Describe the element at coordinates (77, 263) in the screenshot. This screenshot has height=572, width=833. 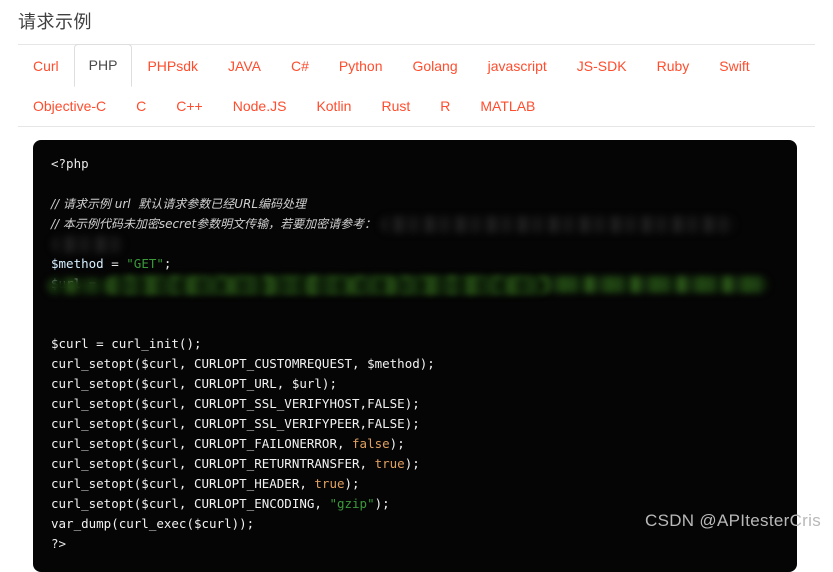
I see `php-var-method: $method` at that location.